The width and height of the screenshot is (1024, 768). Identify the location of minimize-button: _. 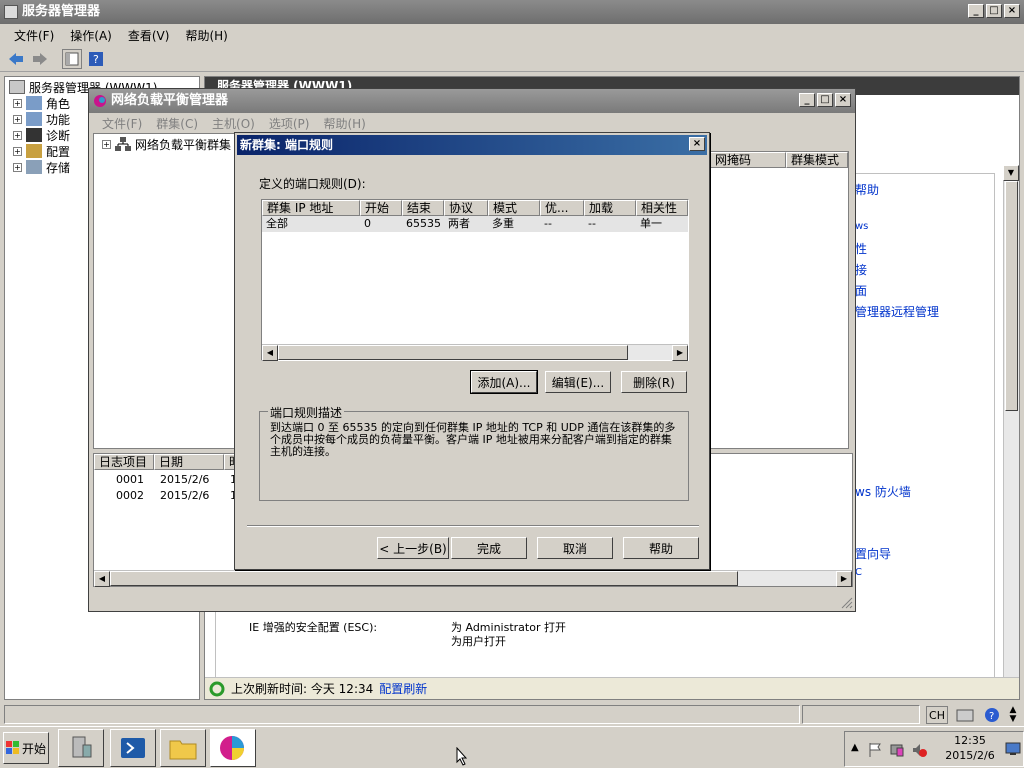
(976, 11).